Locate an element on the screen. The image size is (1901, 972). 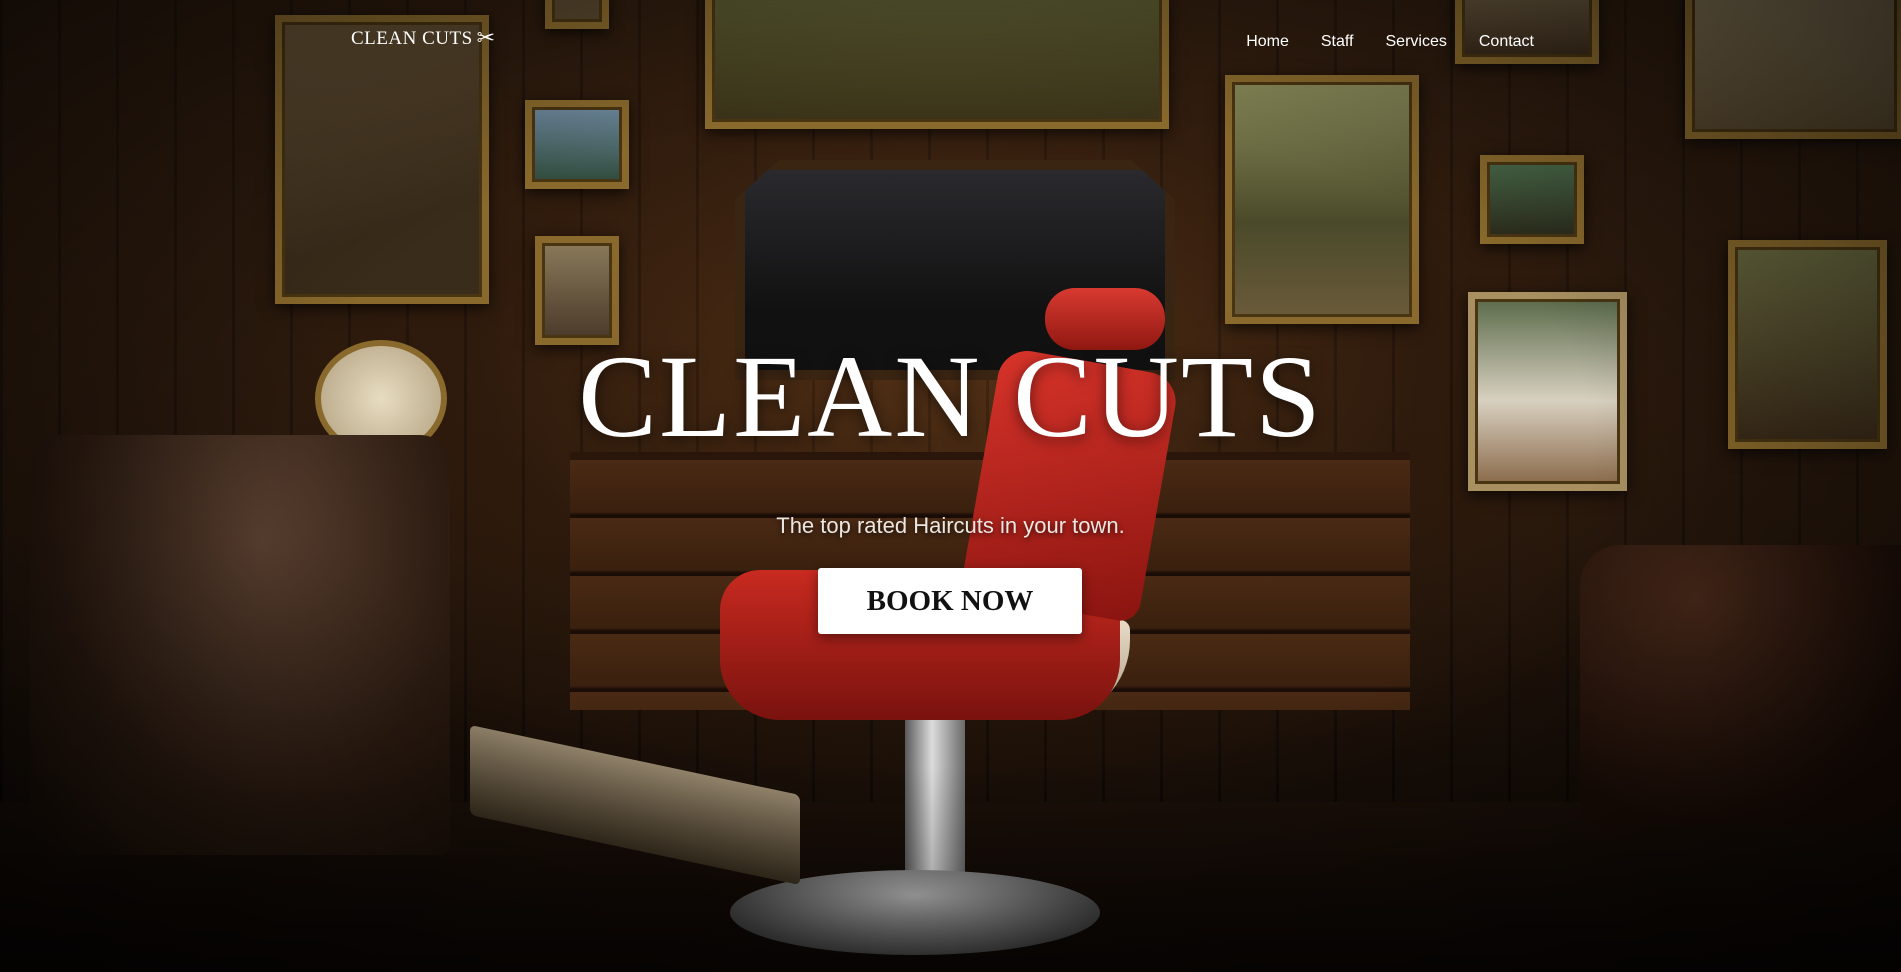
hero-subtitle: The top rated Haircuts in your town. is located at coordinates (950, 525).